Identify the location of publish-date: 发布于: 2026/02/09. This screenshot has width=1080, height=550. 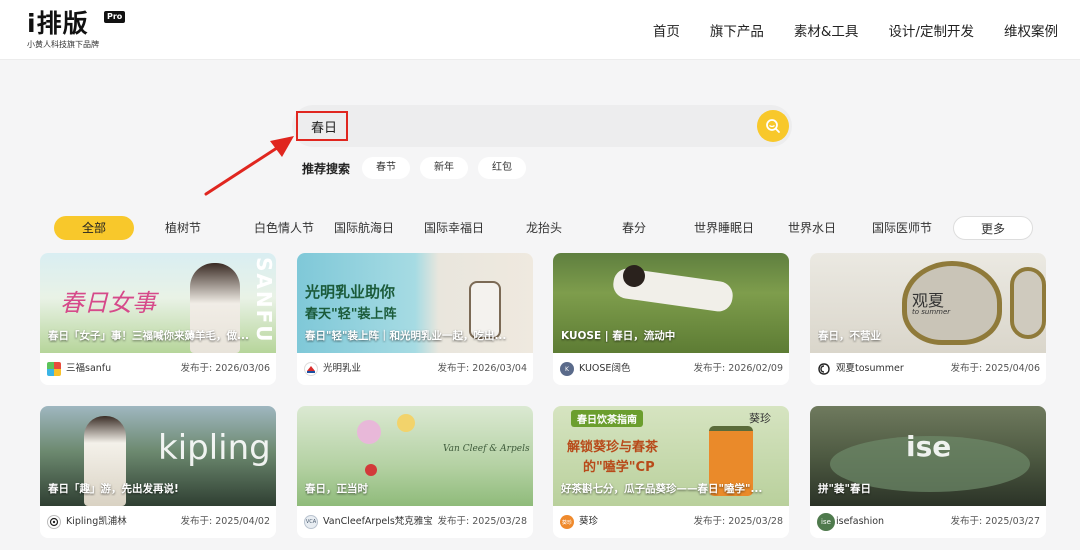
(738, 369).